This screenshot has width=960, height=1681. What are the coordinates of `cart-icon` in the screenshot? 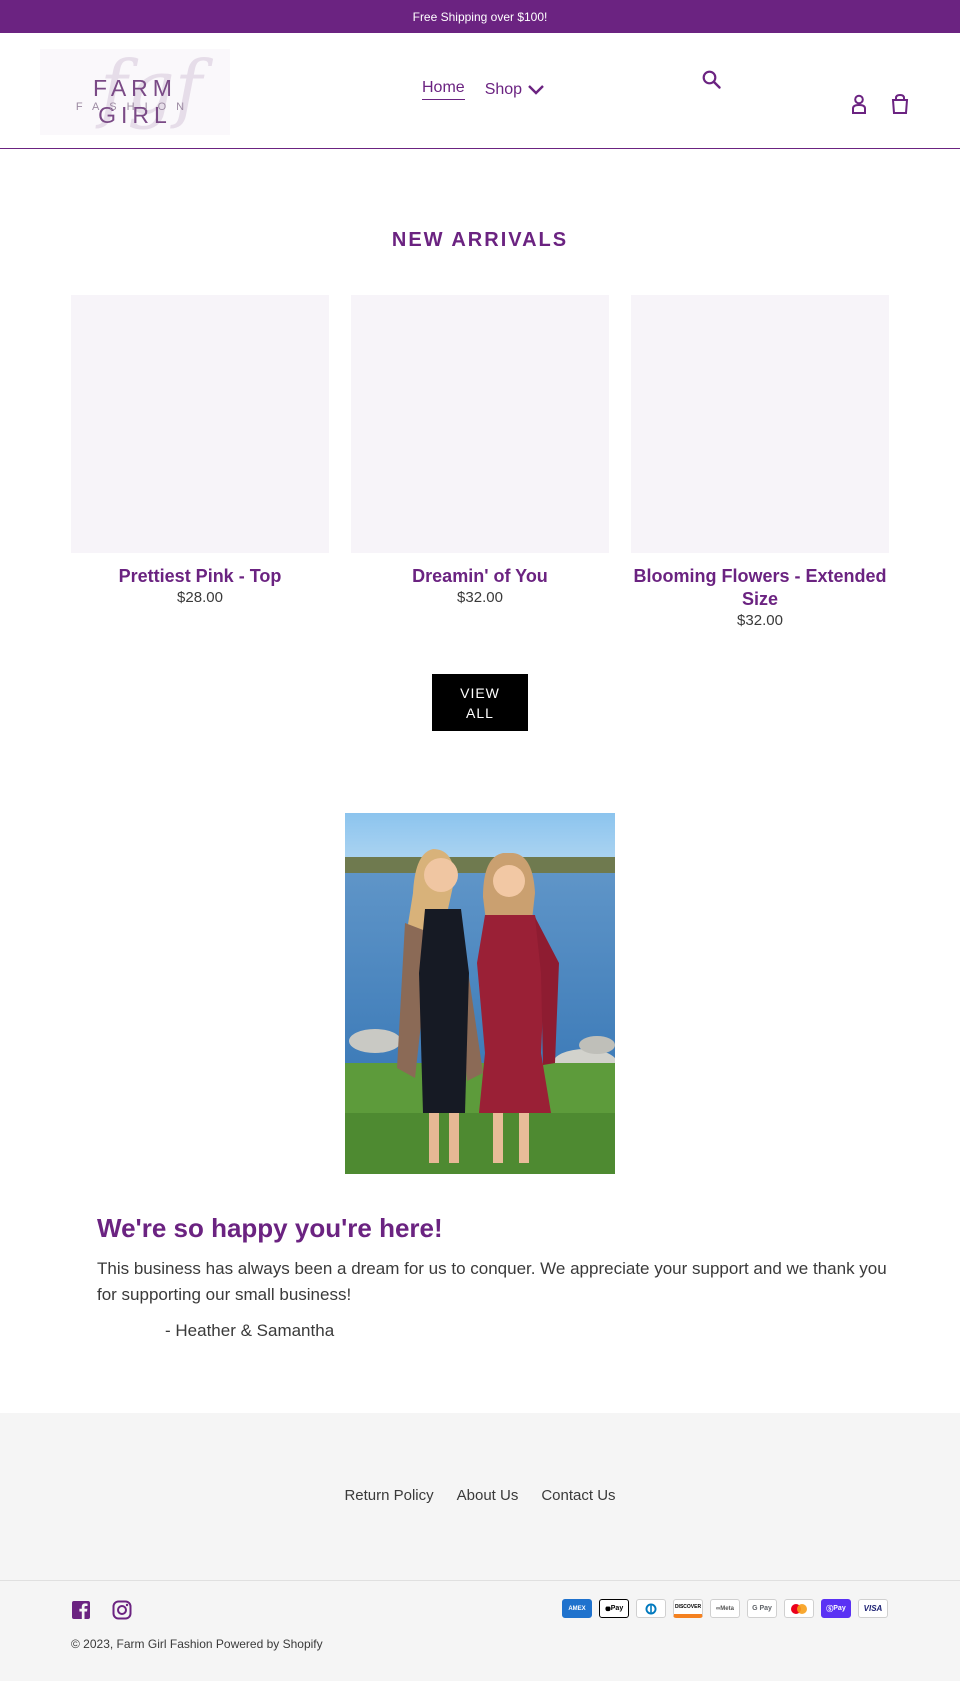 It's located at (900, 103).